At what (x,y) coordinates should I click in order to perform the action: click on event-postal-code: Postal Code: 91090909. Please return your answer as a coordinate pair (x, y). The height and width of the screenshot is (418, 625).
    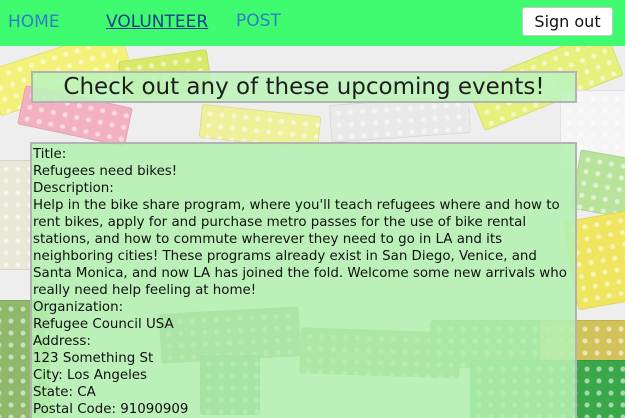
    Looking at the image, I should click on (111, 409).